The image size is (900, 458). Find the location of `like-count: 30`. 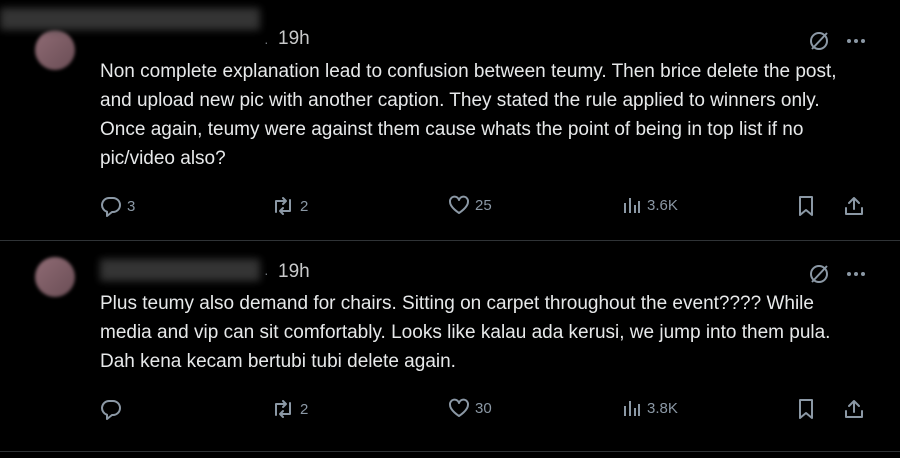

like-count: 30 is located at coordinates (483, 408).